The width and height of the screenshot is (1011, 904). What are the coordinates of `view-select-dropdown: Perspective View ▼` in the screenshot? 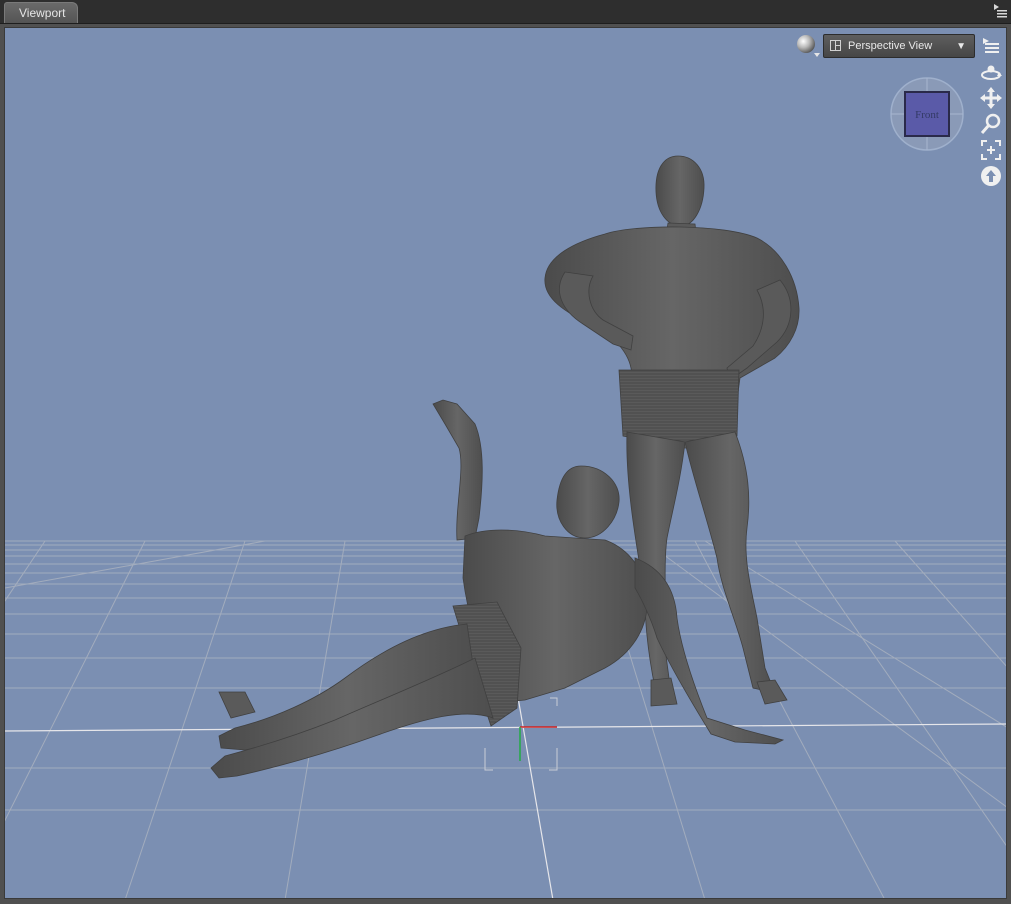 It's located at (899, 46).